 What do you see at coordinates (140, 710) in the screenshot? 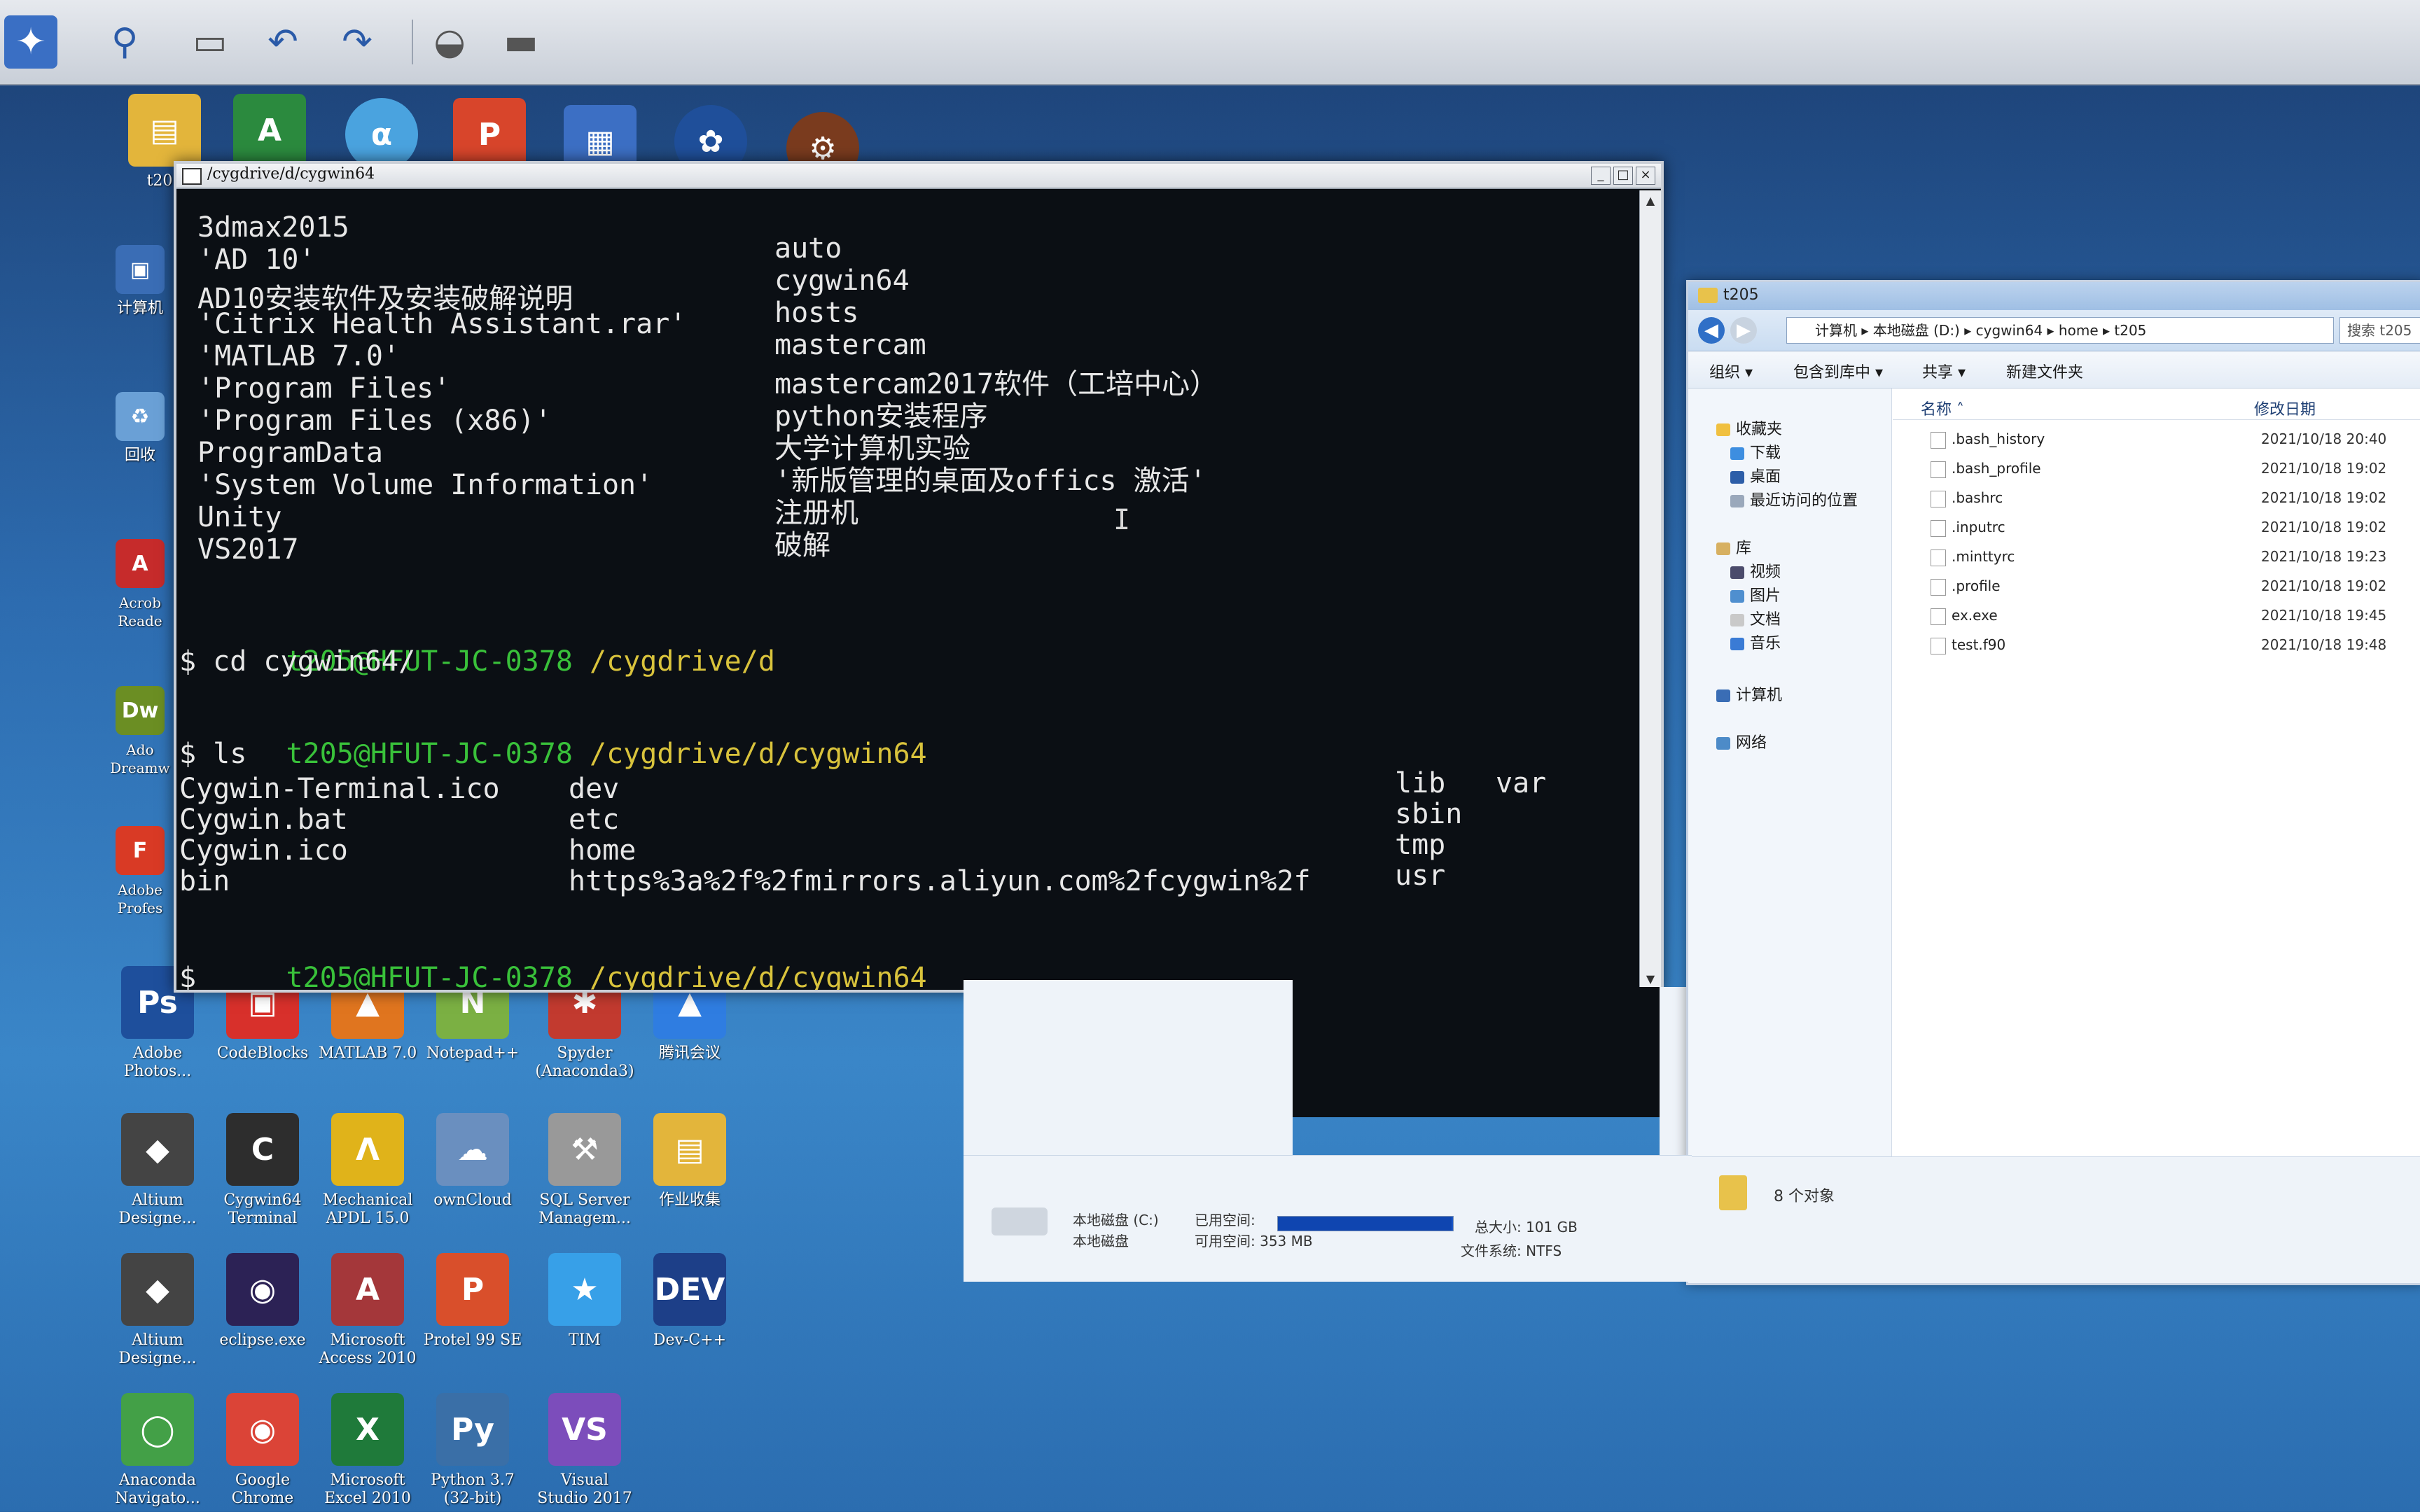
I see `dreamweaver-icon: Dw` at bounding box center [140, 710].